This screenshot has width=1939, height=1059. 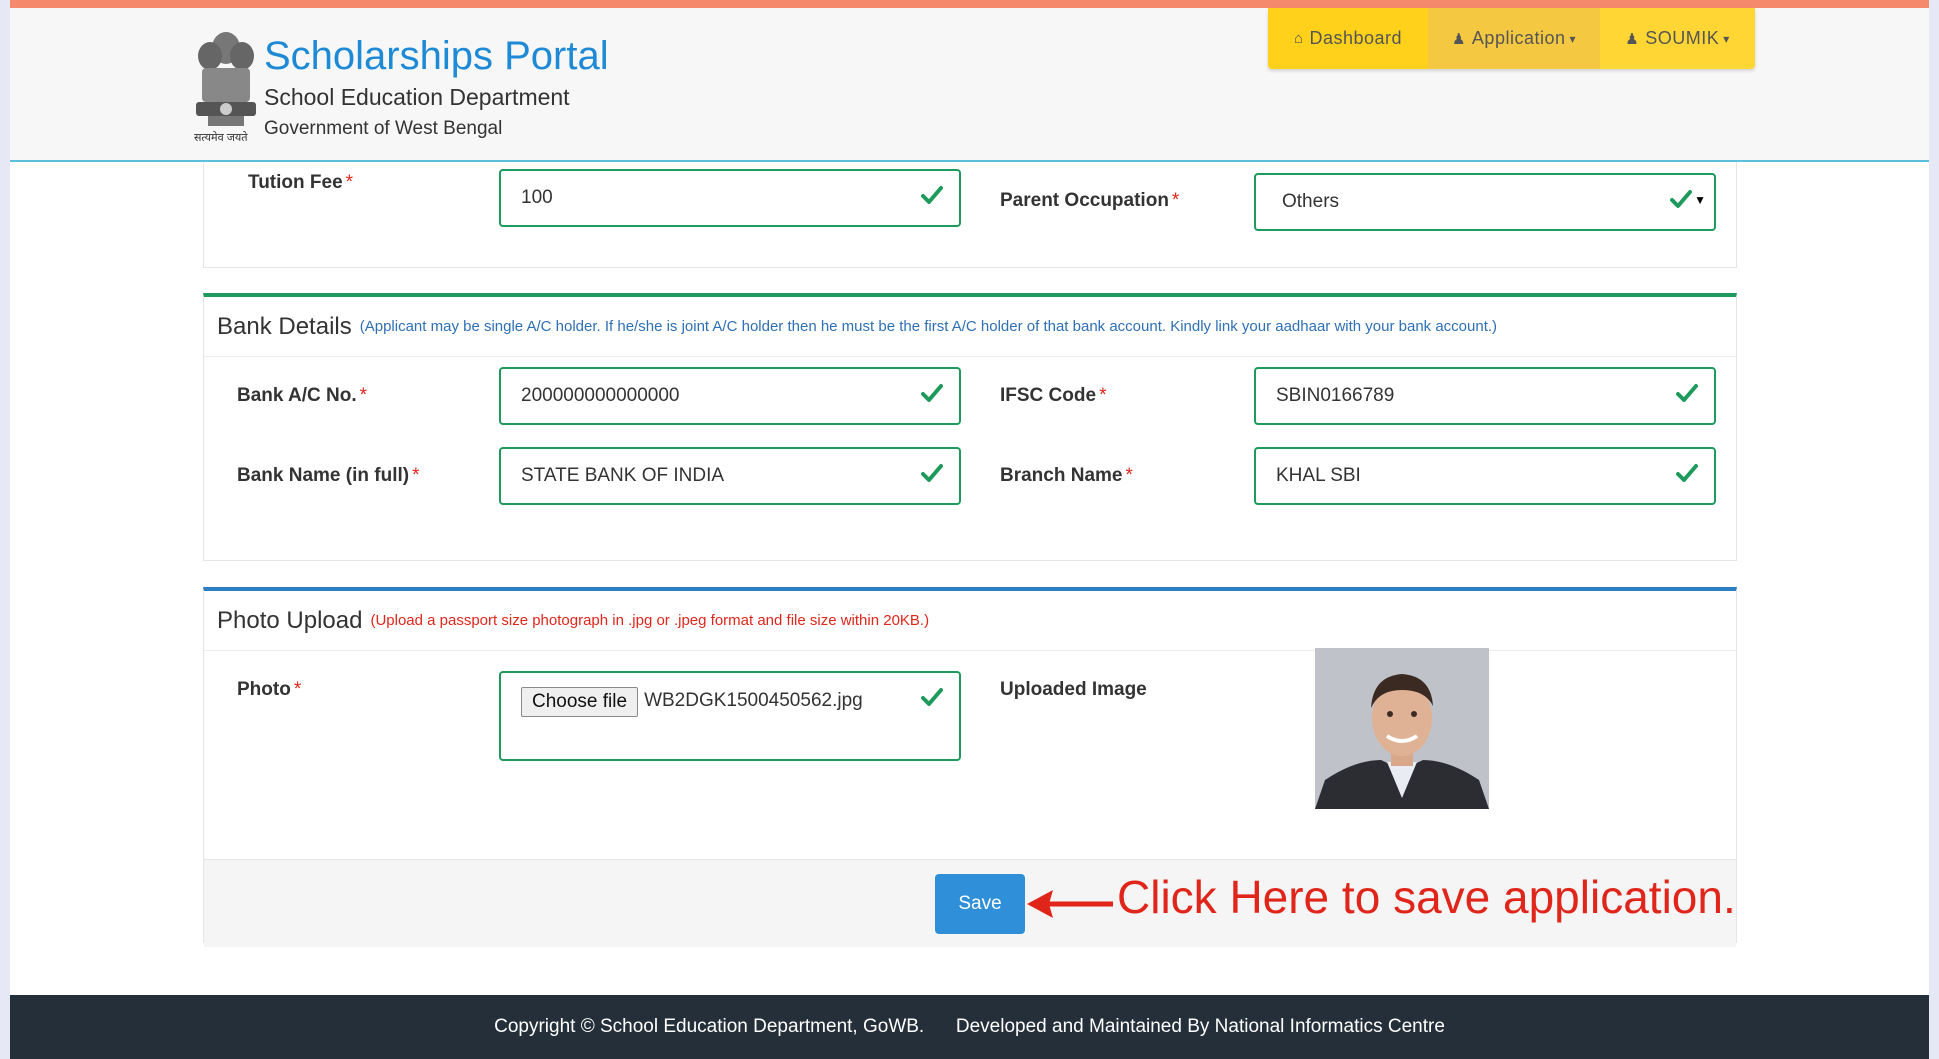 What do you see at coordinates (1090, 200) in the screenshot?
I see `parent-occupation-label: Parent Occupation *` at bounding box center [1090, 200].